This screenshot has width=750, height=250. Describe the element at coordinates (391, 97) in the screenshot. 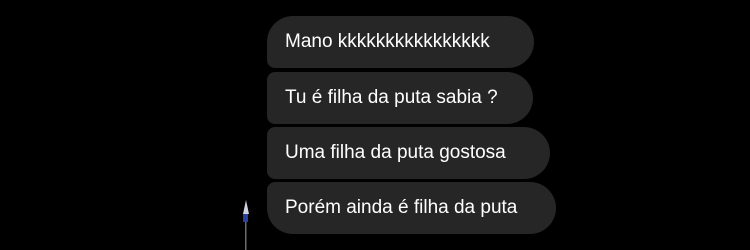

I see `message-text: Tu é filha da puta sabia ?` at that location.